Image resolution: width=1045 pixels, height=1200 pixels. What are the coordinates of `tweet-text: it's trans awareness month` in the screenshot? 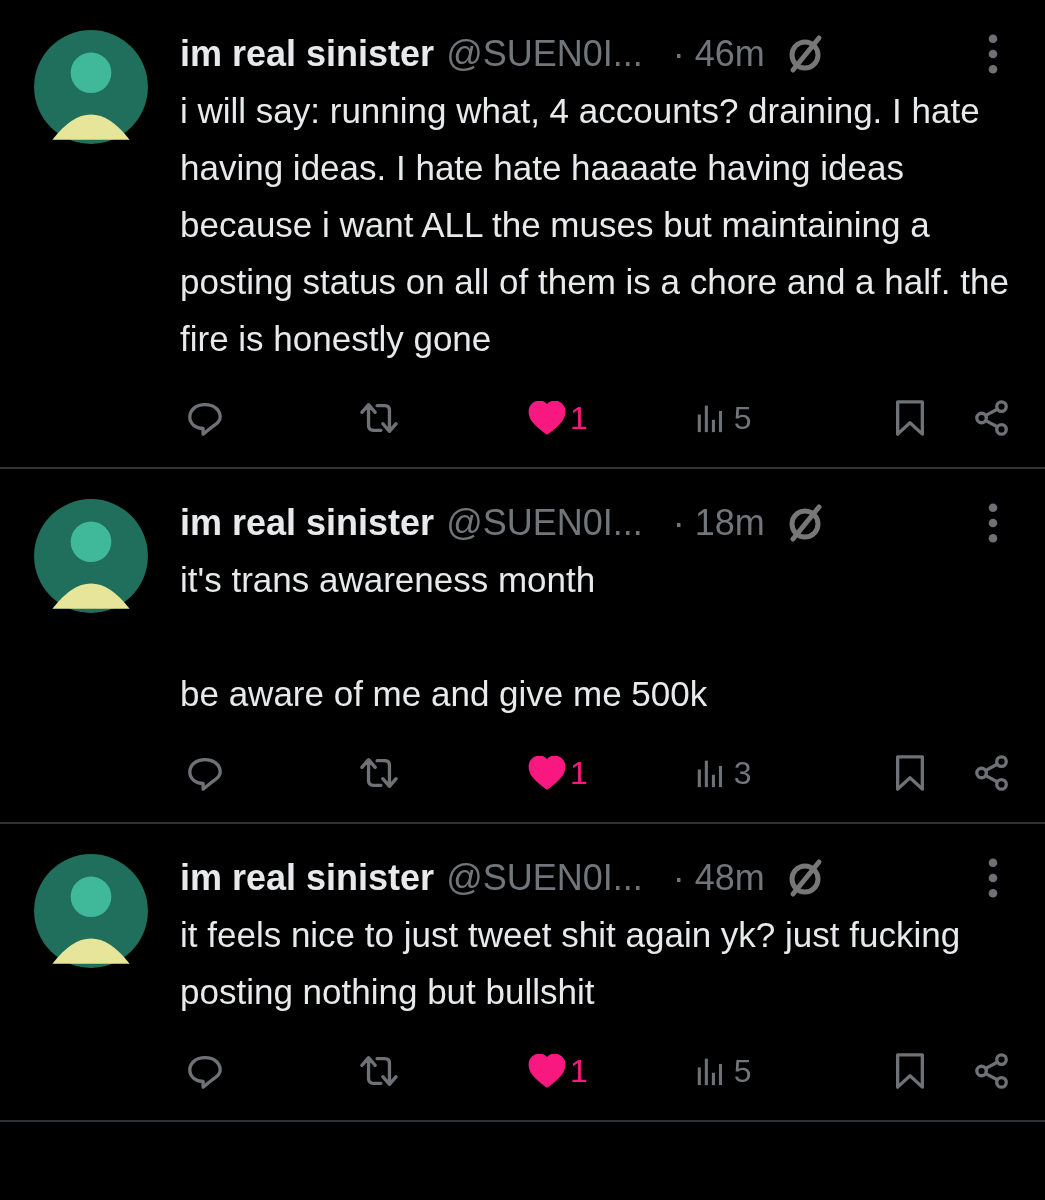 It's located at (388, 580).